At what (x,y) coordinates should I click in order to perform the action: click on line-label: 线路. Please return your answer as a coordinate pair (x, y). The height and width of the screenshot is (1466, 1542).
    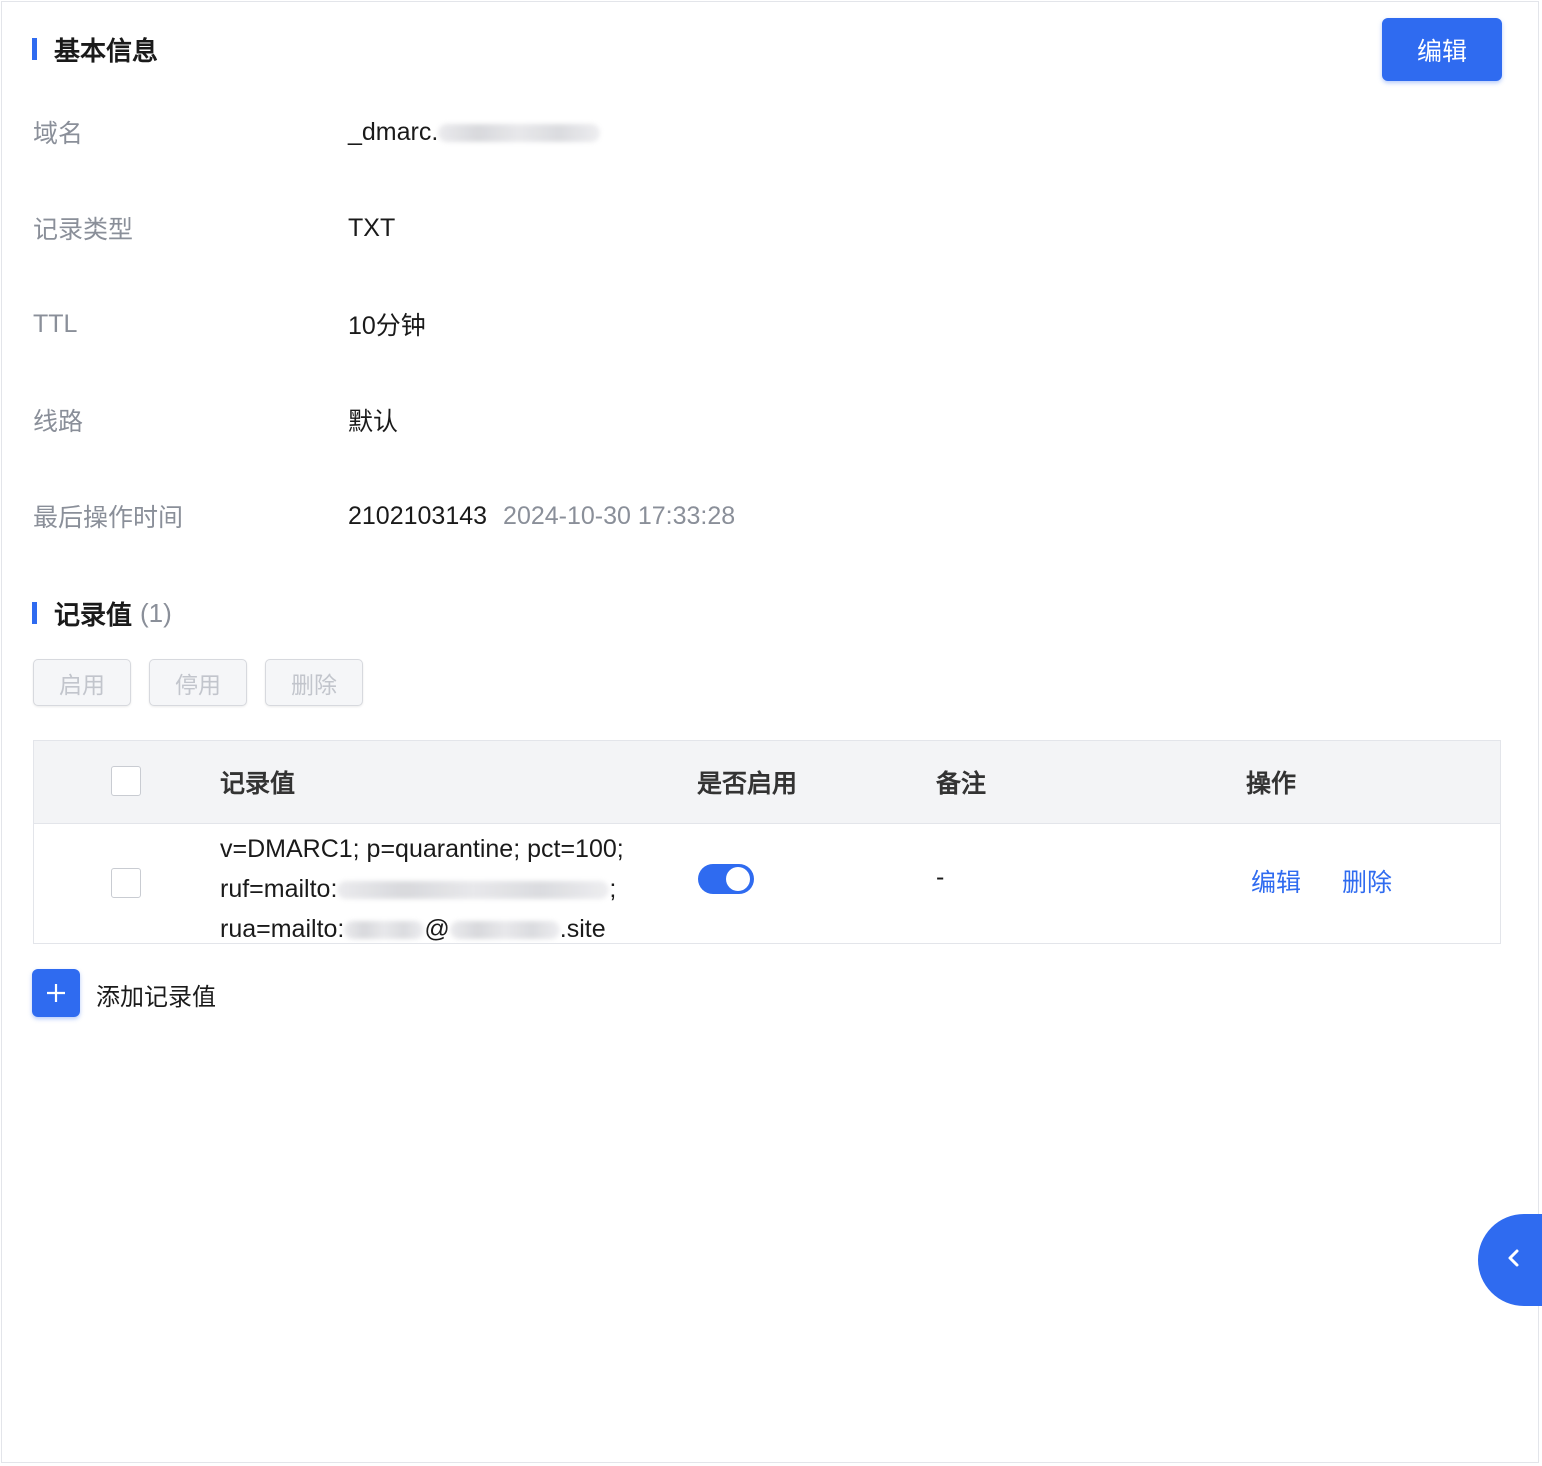
    Looking at the image, I should click on (58, 422).